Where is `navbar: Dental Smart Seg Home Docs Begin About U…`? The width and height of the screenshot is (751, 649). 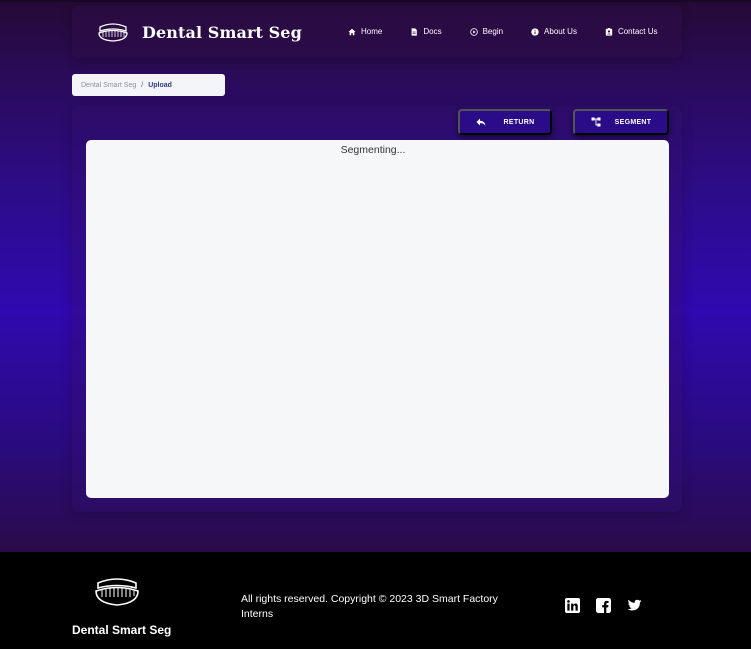
navbar: Dental Smart Seg Home Docs Begin About U… is located at coordinates (377, 32).